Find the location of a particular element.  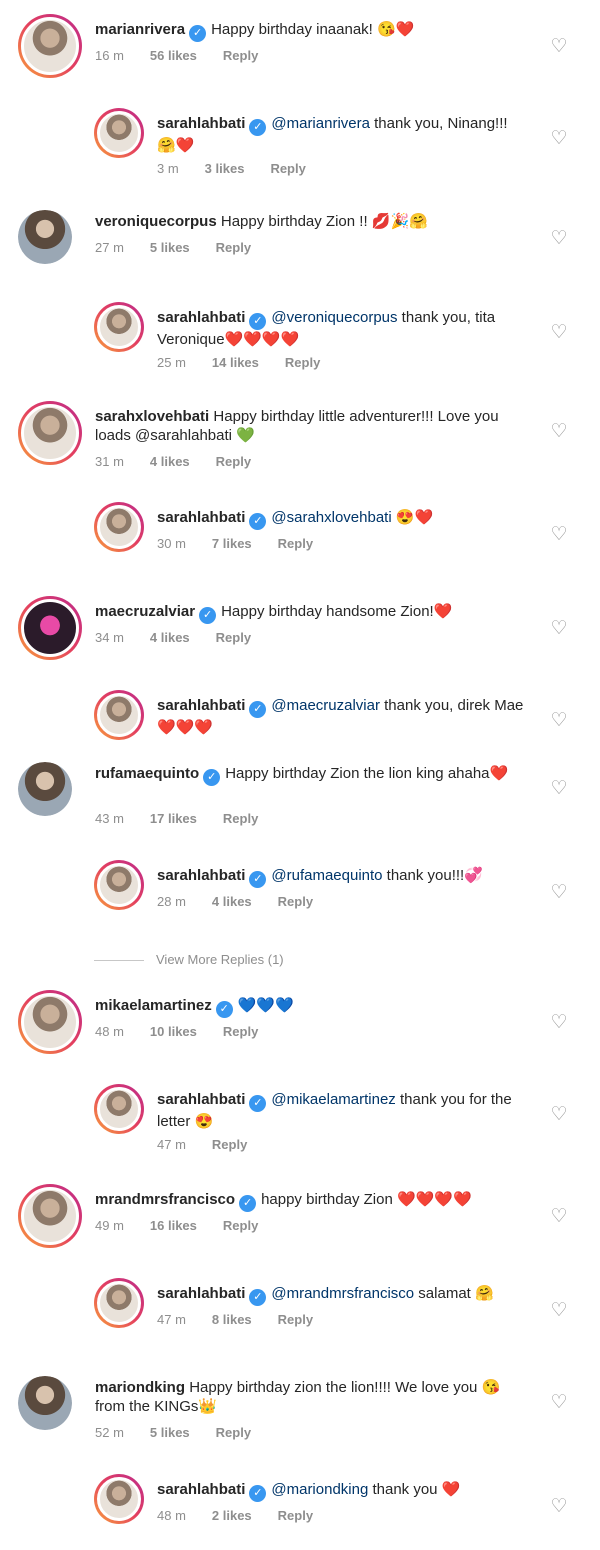

username: sarahxlovehbati is located at coordinates (152, 416).